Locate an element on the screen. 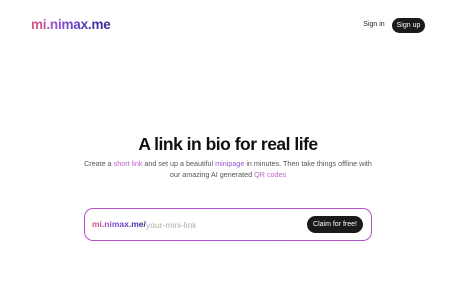  sign-in-button: Sign in is located at coordinates (374, 25).